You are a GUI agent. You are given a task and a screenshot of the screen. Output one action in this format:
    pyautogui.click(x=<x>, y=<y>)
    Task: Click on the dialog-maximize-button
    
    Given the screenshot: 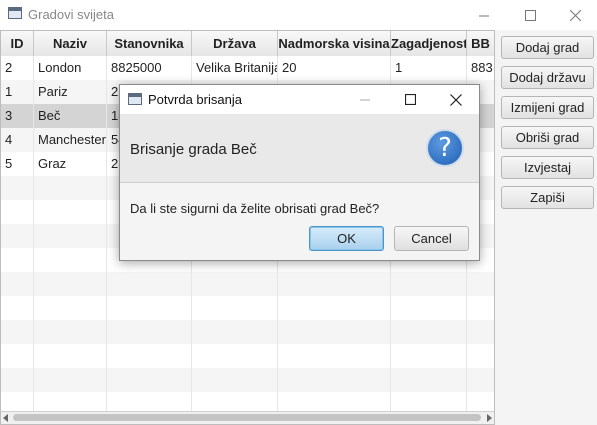 What is the action you would take?
    pyautogui.click(x=410, y=99)
    